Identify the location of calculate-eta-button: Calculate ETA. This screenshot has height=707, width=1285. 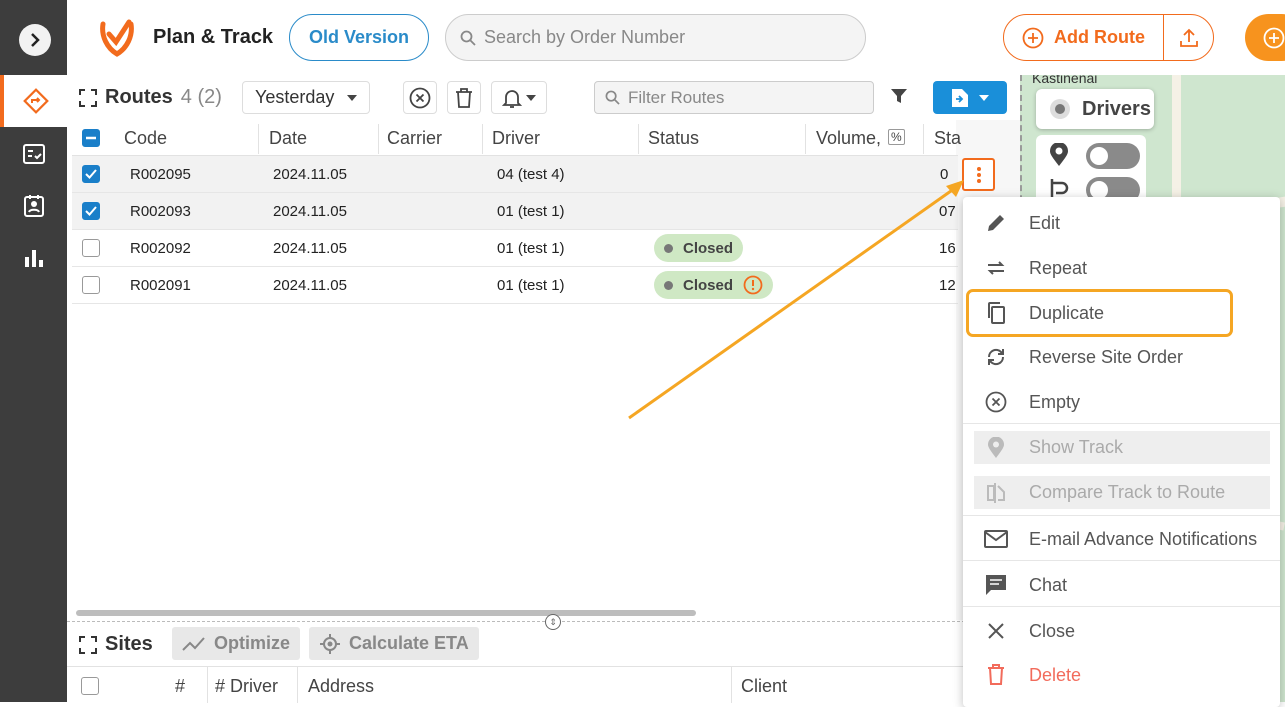
(394, 643).